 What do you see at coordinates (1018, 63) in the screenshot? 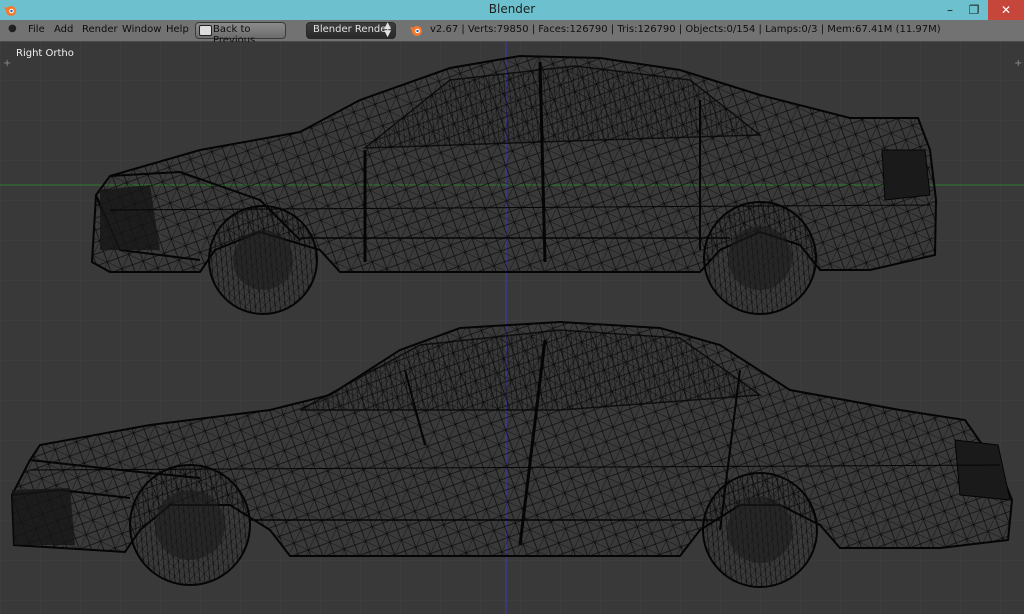
I see `properties-toggle-icon: +` at bounding box center [1018, 63].